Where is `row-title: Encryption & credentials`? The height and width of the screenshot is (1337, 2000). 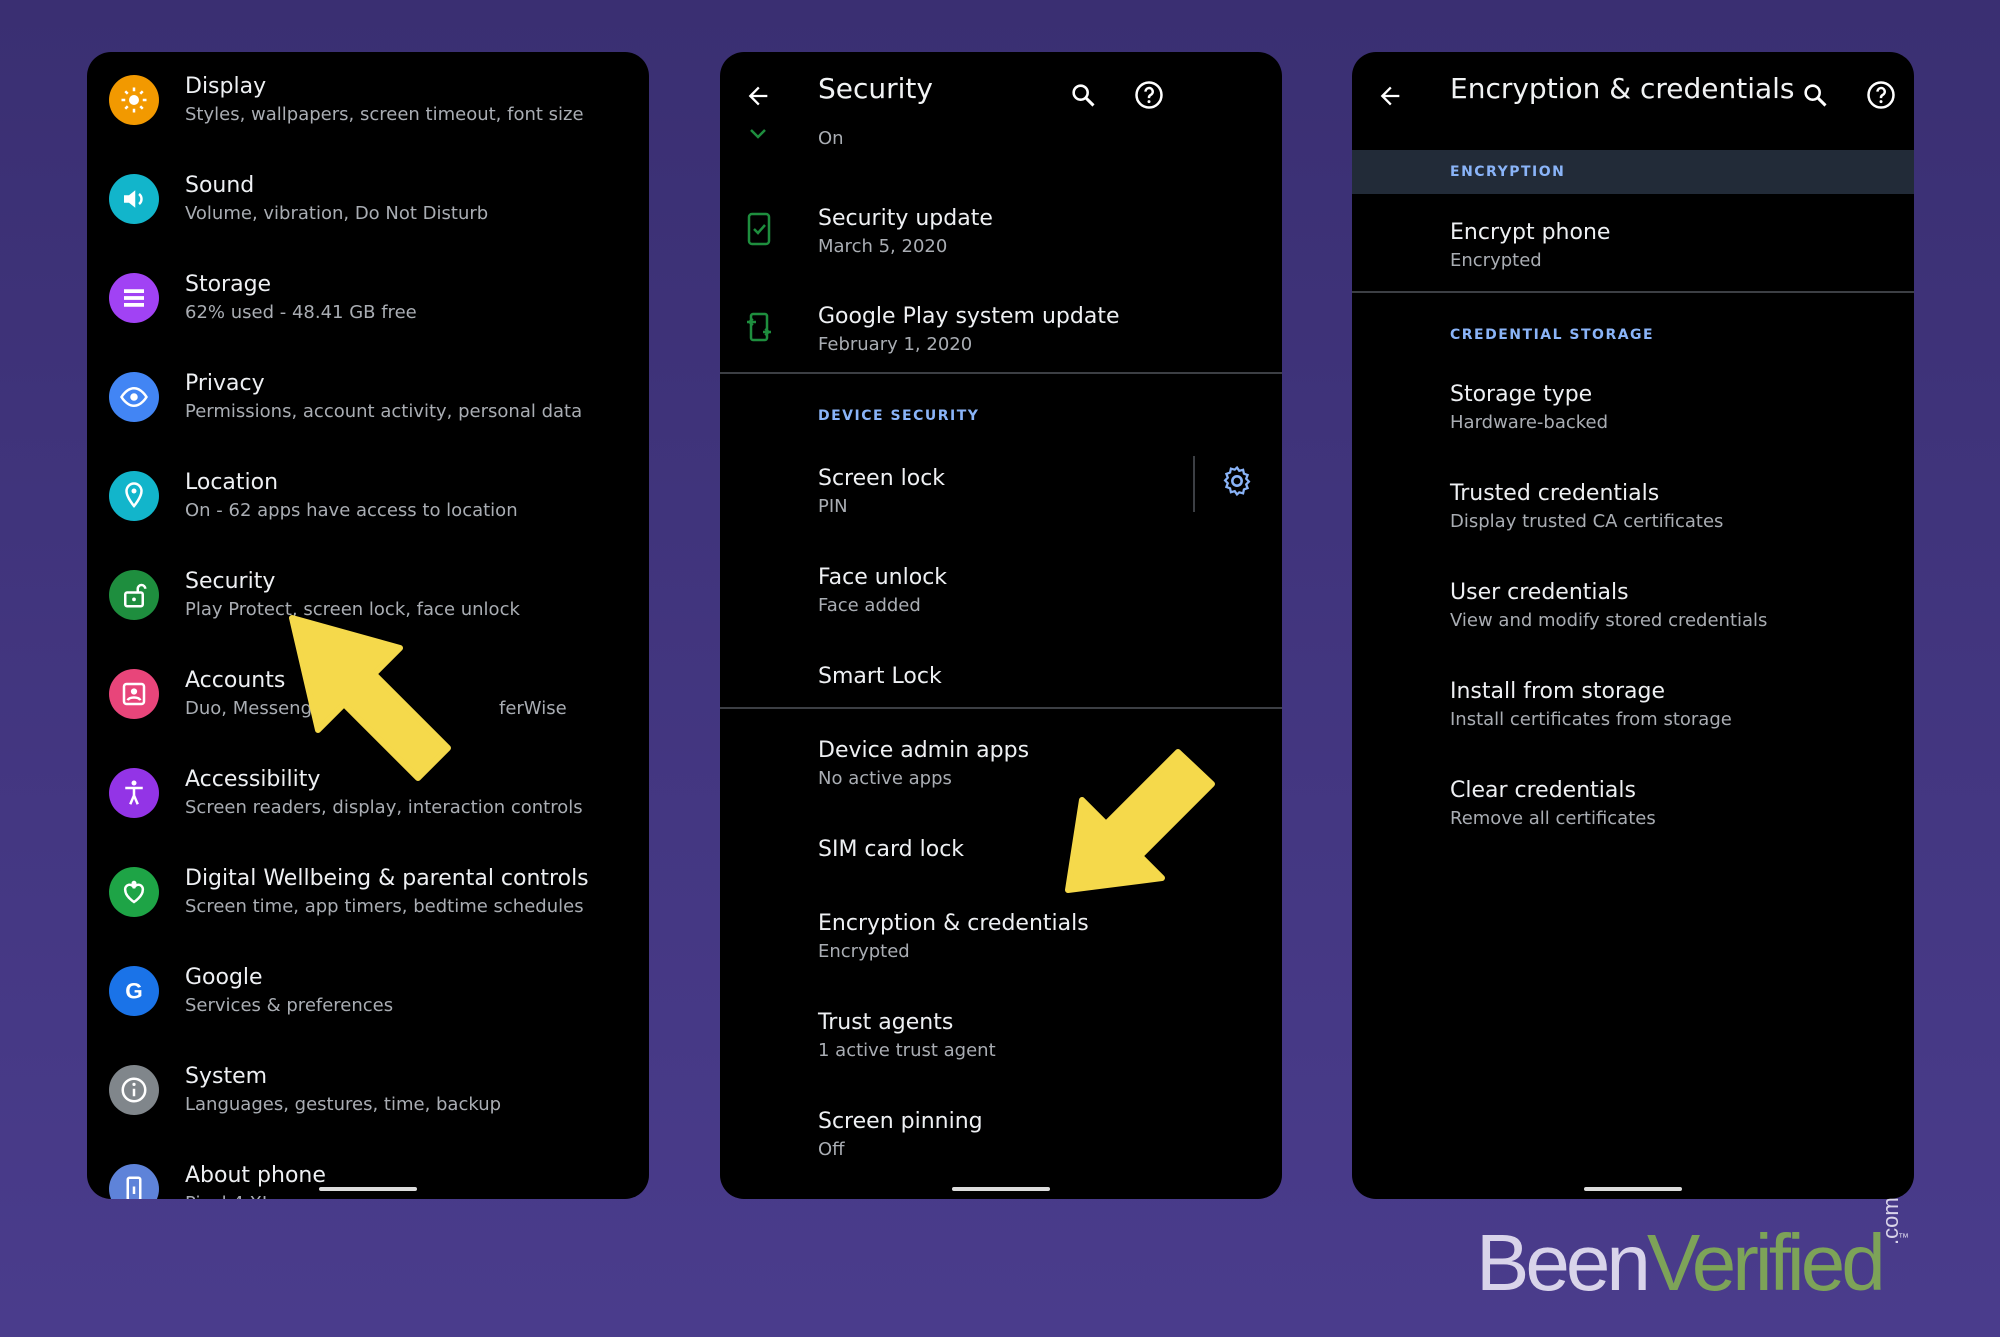
row-title: Encryption & credentials is located at coordinates (953, 923).